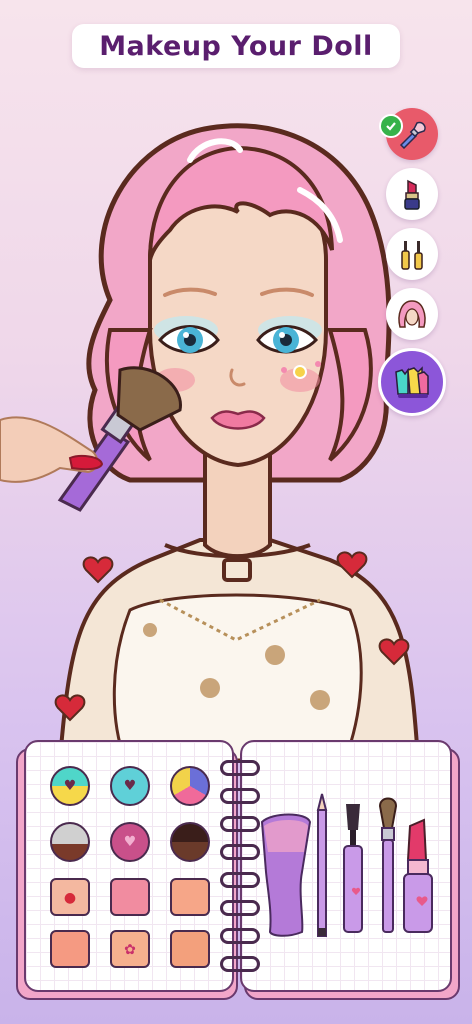 The image size is (472, 1024). I want to click on sleeve-heart, so click(98, 570).